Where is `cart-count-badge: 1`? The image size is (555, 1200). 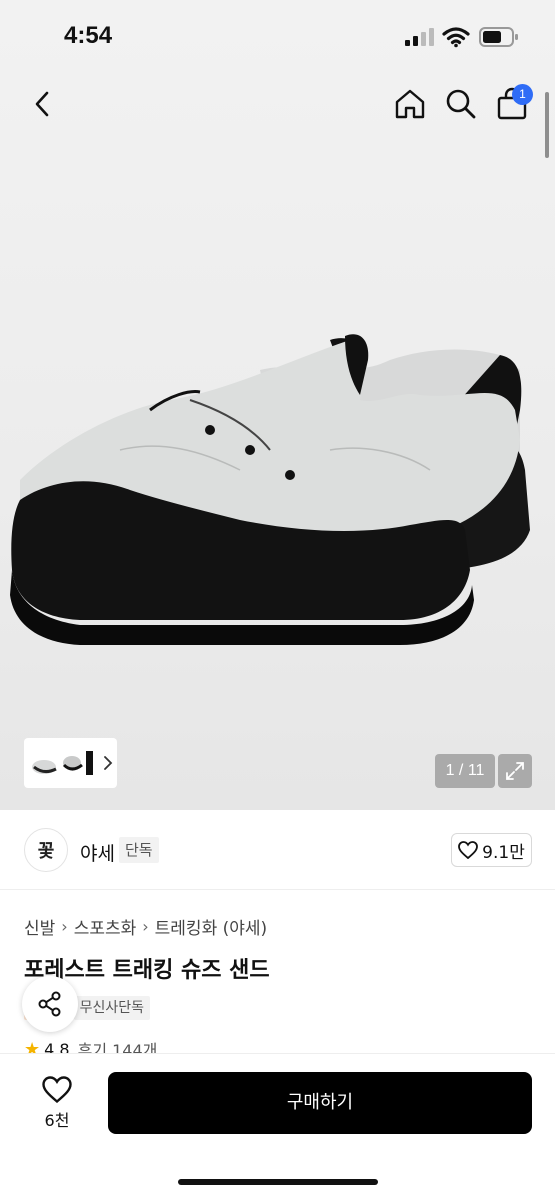 cart-count-badge: 1 is located at coordinates (522, 94).